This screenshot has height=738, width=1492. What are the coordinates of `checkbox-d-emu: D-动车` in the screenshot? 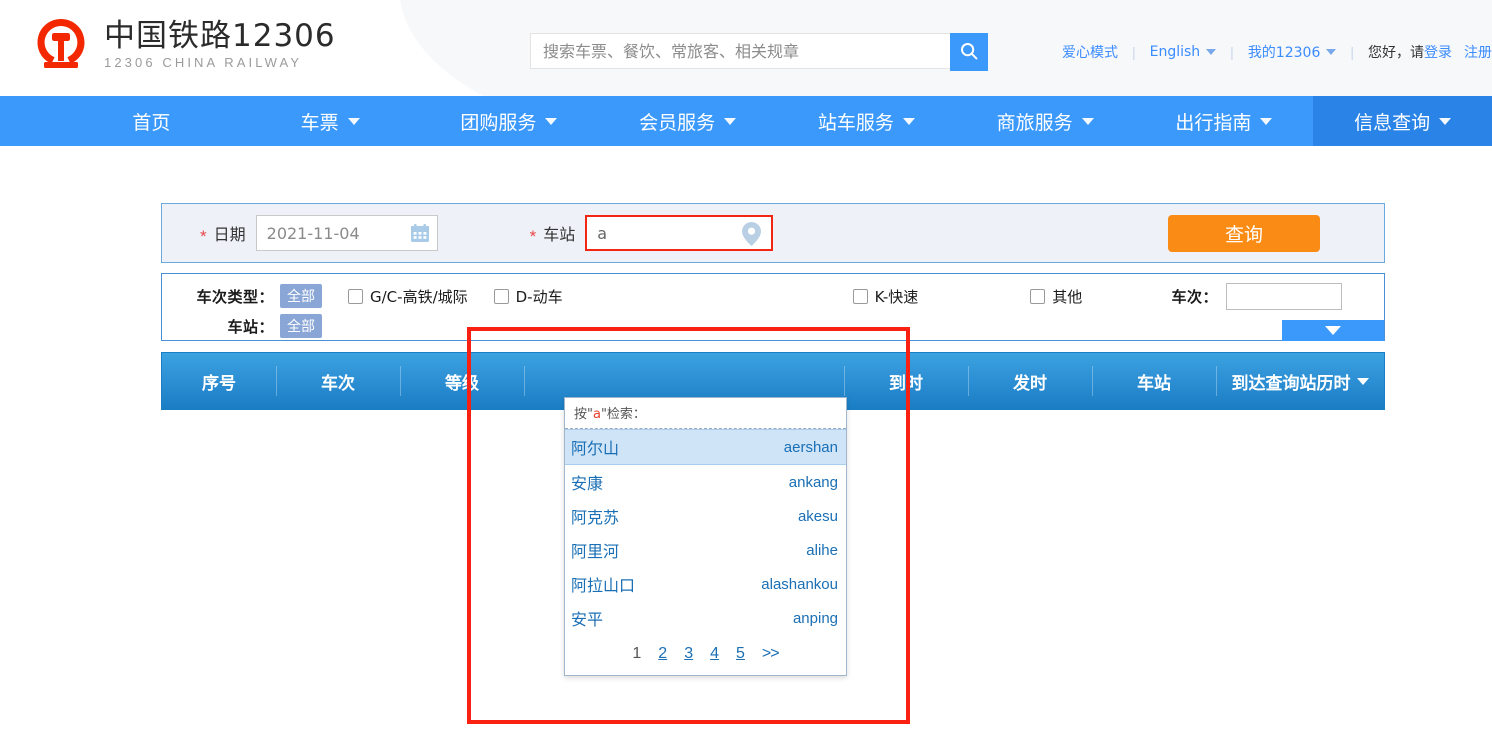 It's located at (528, 296).